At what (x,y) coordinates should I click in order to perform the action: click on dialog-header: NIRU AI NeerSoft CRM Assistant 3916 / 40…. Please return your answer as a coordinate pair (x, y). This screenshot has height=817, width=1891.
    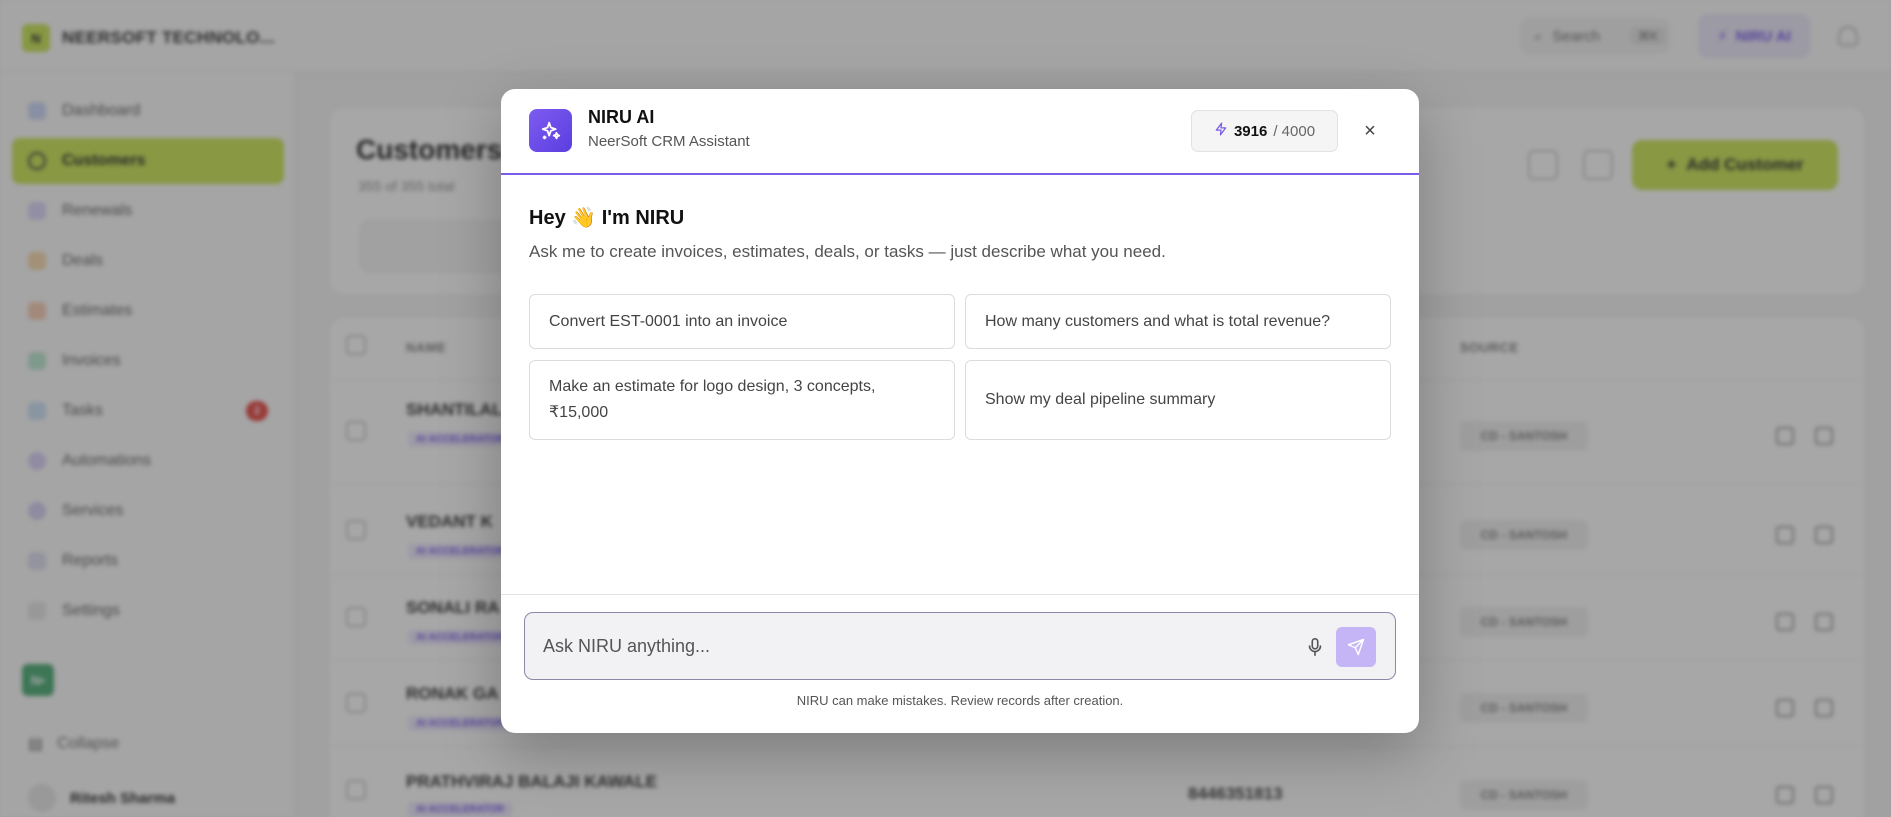
    Looking at the image, I should click on (960, 132).